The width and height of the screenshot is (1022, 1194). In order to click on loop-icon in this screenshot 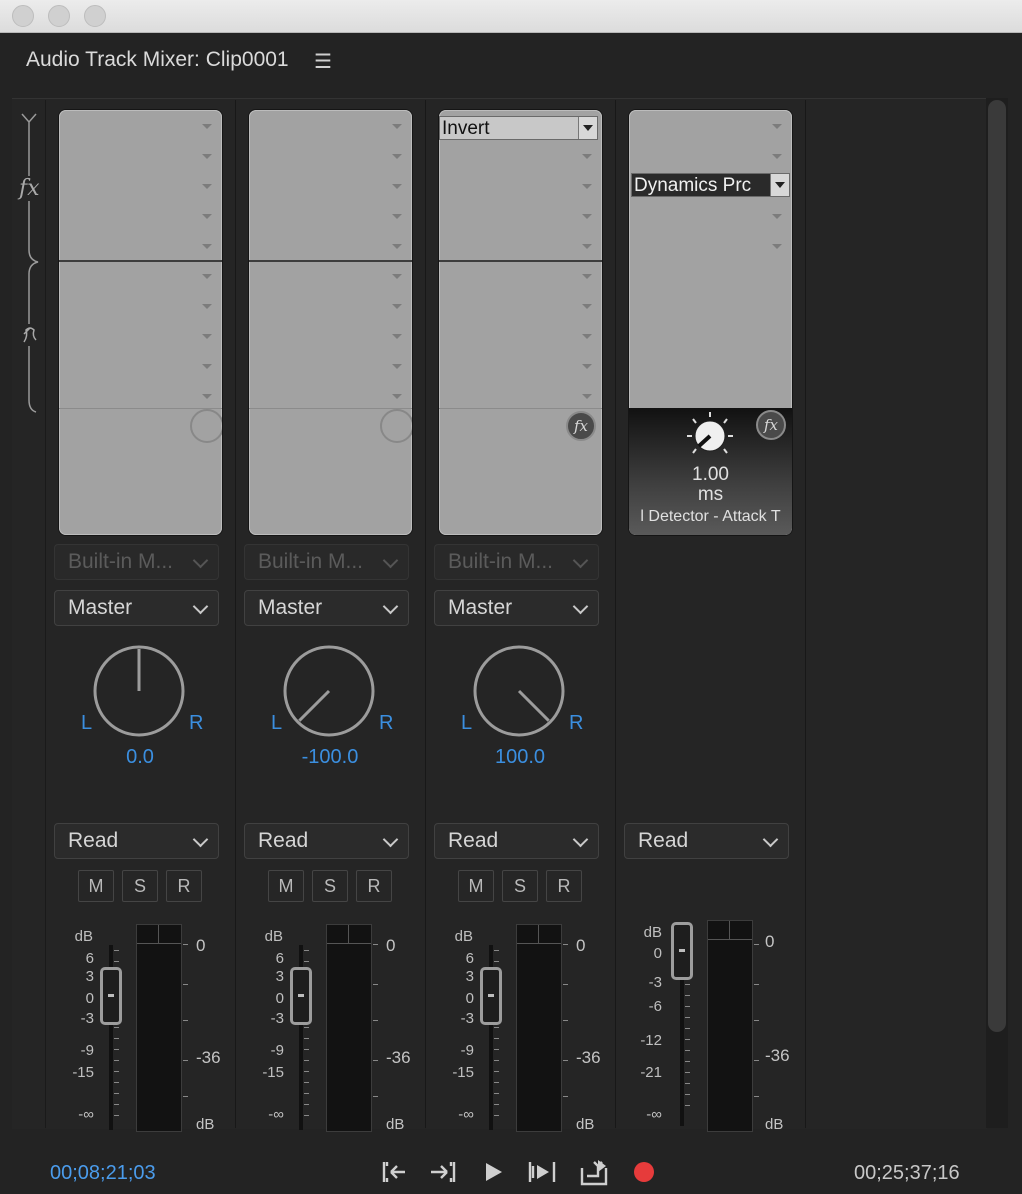, I will do `click(594, 1172)`.